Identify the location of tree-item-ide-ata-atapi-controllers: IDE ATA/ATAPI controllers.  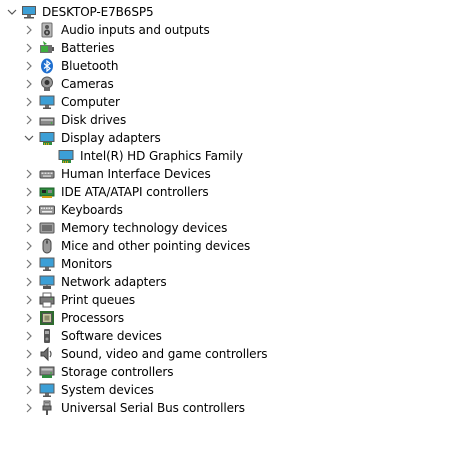
(227, 192).